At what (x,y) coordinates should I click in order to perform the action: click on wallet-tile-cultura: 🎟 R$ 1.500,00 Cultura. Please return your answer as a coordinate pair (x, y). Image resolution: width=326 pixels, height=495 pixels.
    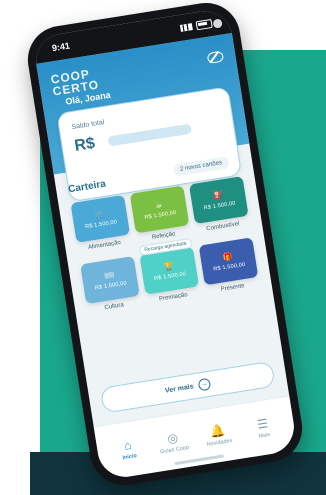
    Looking at the image, I should click on (110, 285).